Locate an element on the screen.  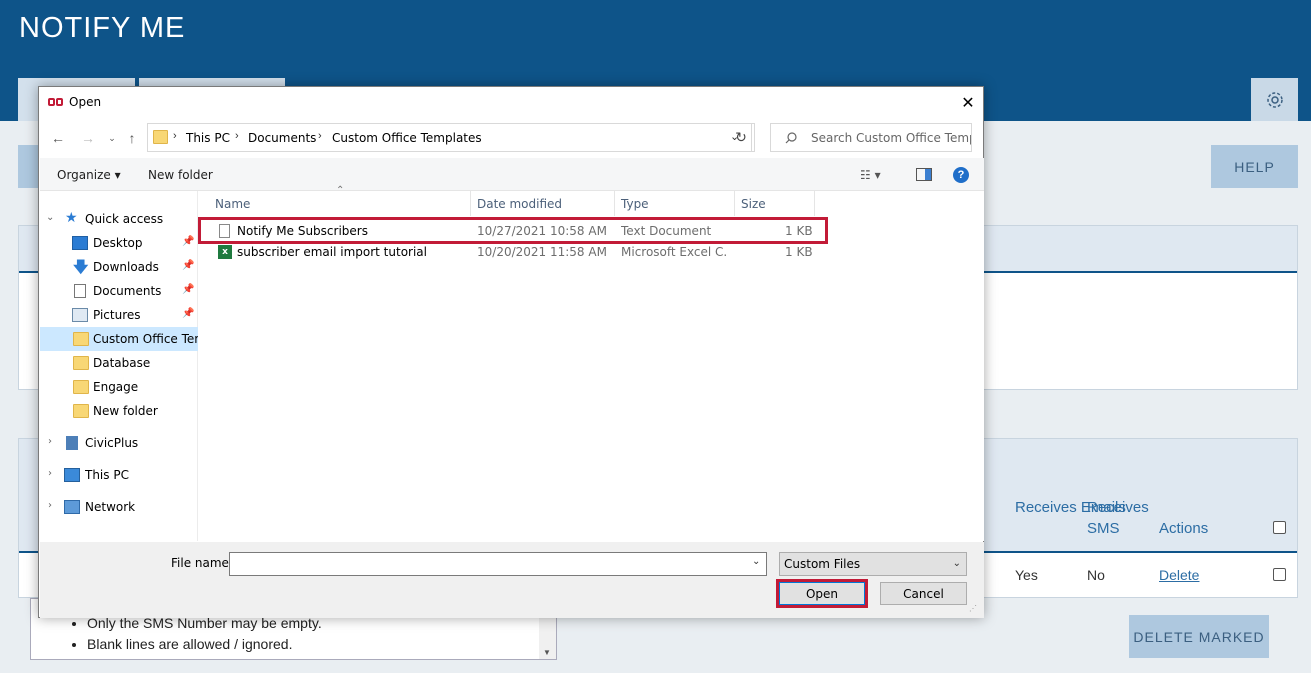
nav-item-civicplus: › CivicPlus is located at coordinates (119, 443).